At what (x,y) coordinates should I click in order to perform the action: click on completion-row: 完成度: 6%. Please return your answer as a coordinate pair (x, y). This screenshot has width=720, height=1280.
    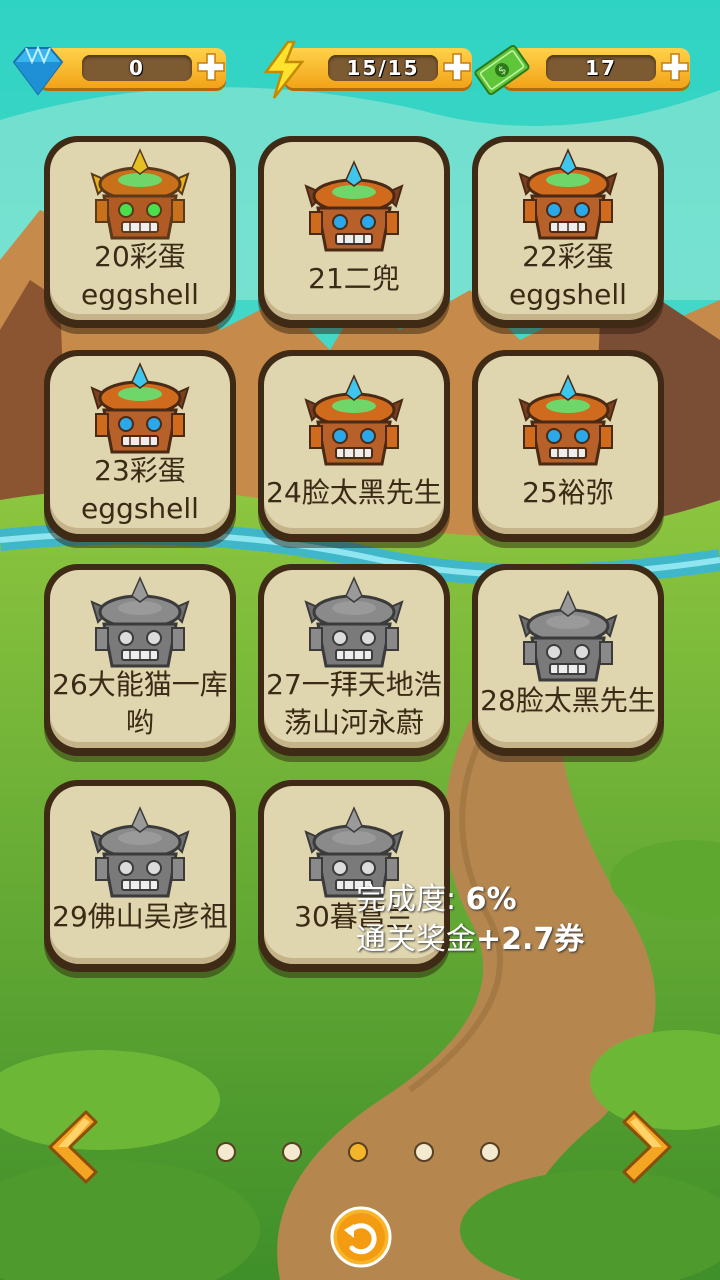
    Looking at the image, I should click on (470, 900).